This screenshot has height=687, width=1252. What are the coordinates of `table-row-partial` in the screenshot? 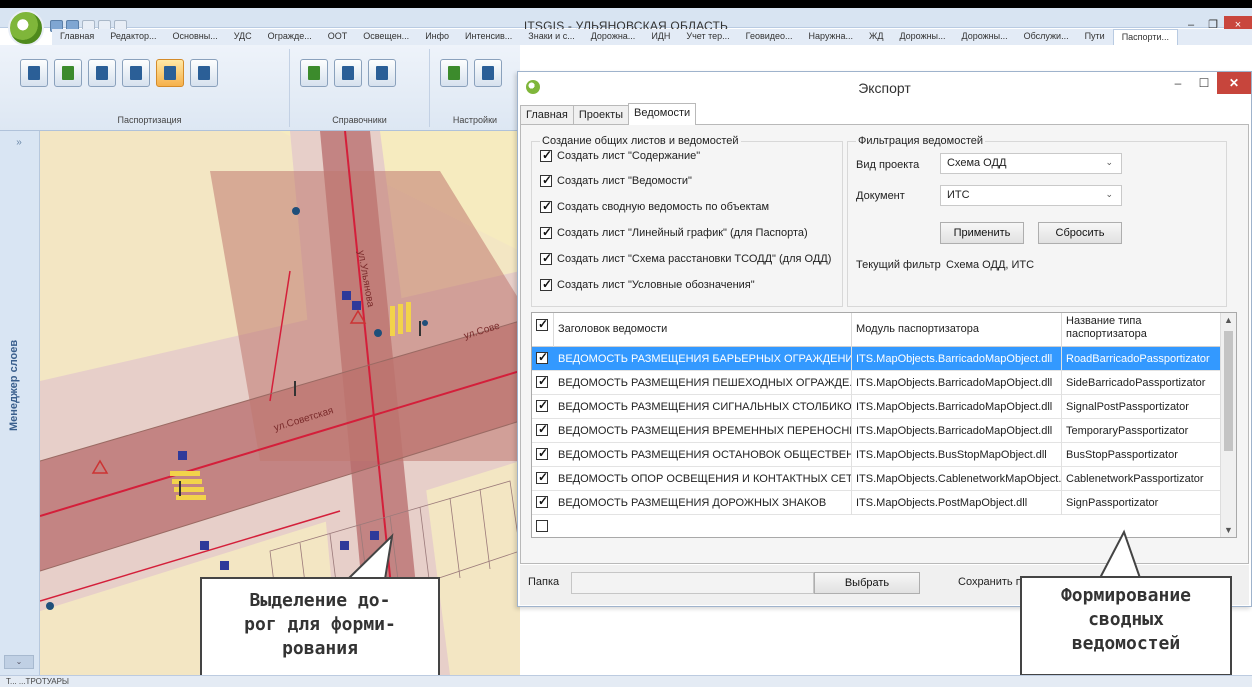 It's located at (877, 526).